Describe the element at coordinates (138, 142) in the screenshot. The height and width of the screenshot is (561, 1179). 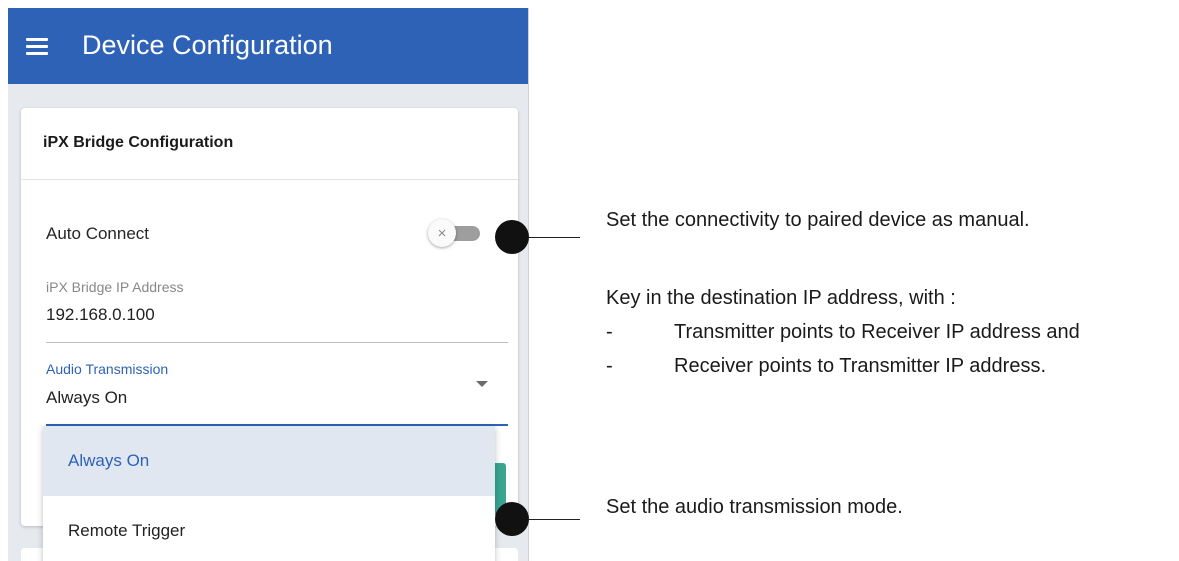
I see `card-title: iPX Bridge Configuration` at that location.